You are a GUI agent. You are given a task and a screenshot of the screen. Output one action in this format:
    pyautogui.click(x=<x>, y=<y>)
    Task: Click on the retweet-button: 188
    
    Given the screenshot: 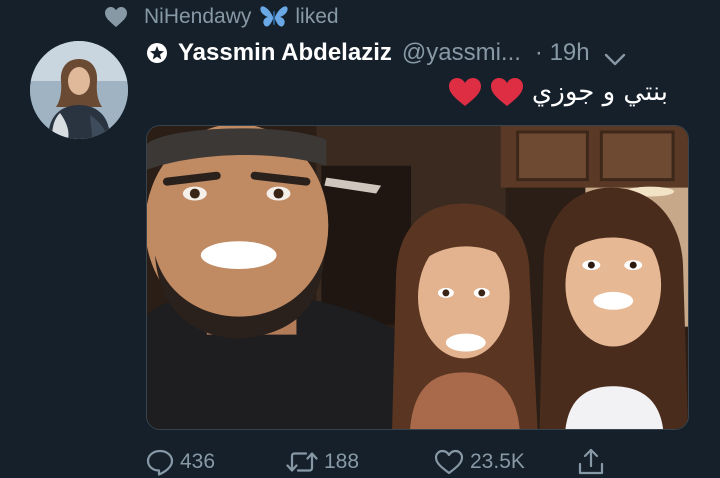 What is the action you would take?
    pyautogui.click(x=322, y=462)
    